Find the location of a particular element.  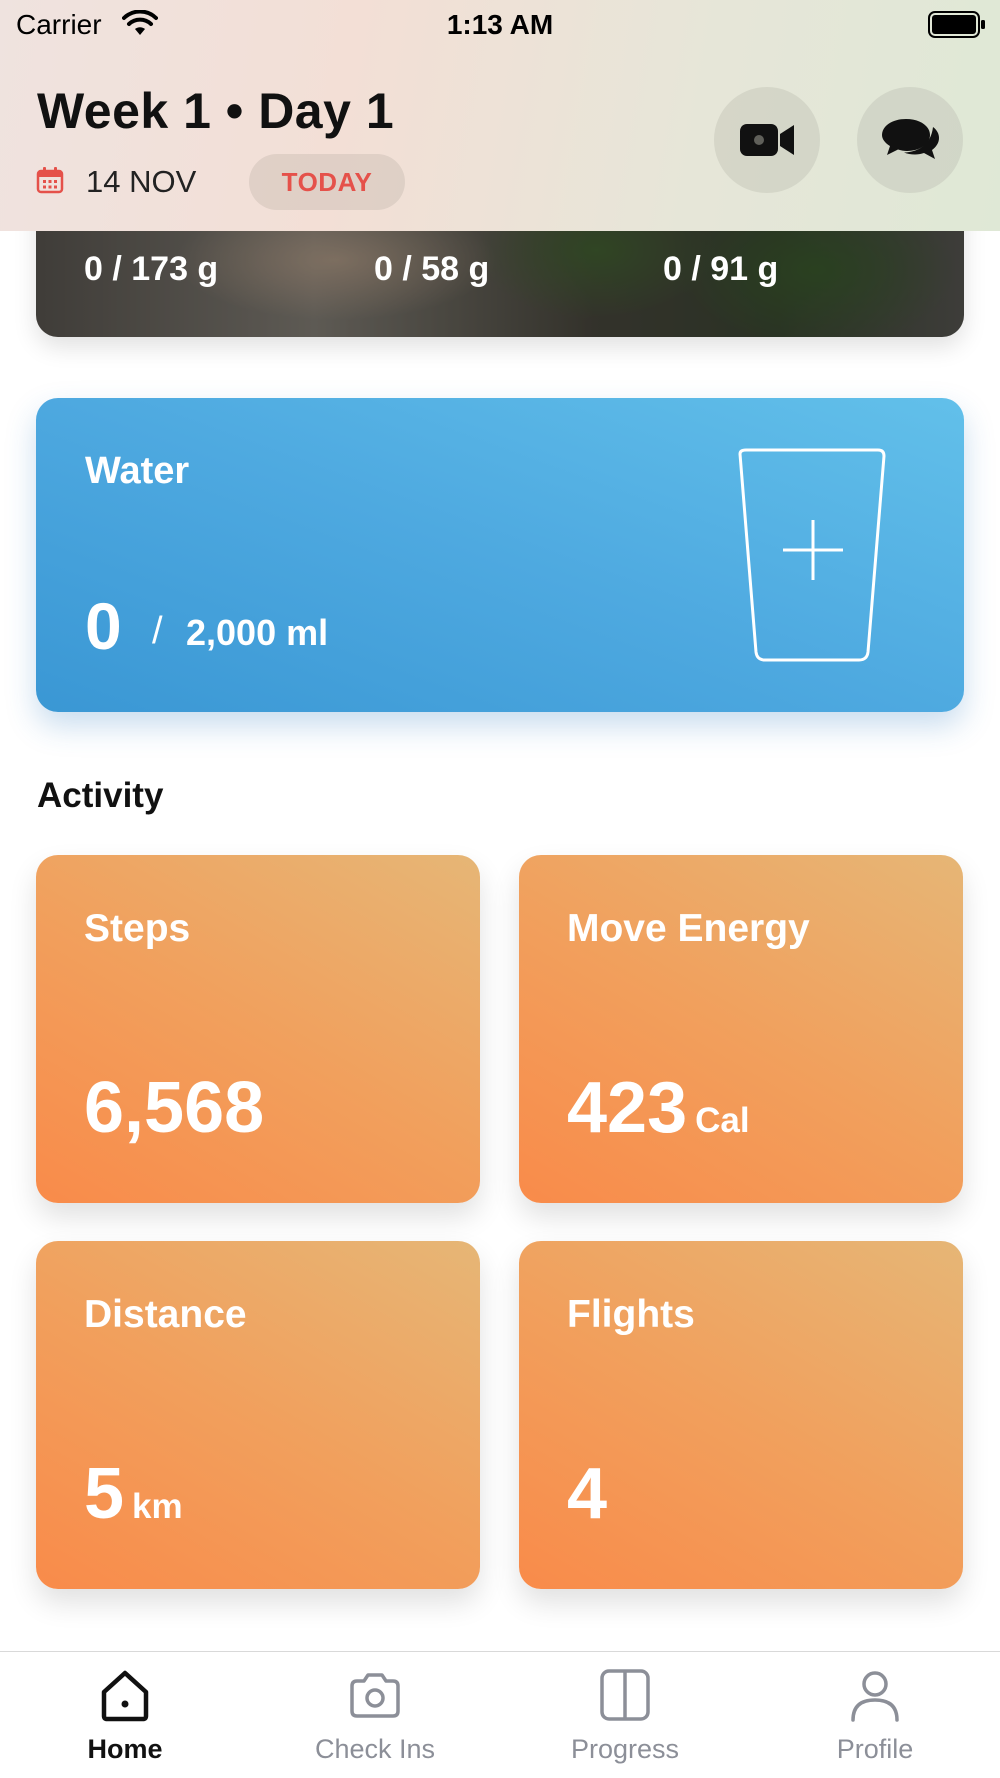

tab-progress-label: Progress is located at coordinates (625, 1749).